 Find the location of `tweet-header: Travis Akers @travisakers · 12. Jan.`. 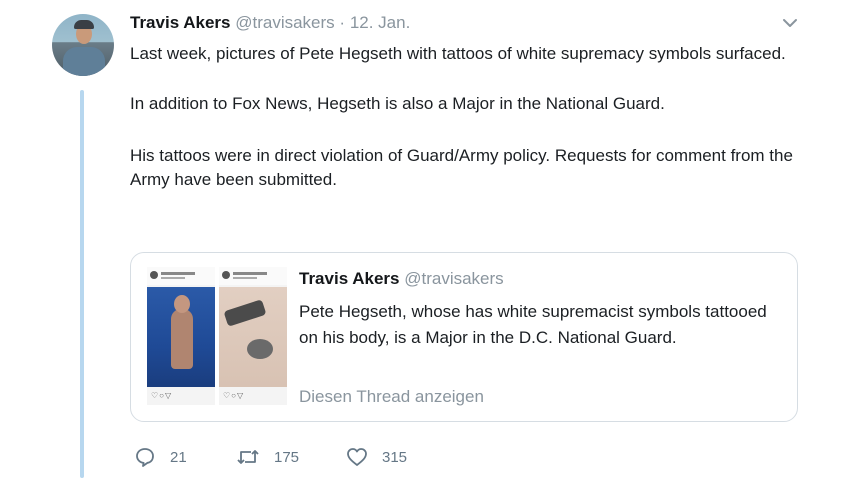

tweet-header: Travis Akers @travisakers · 12. Jan. is located at coordinates (270, 23).